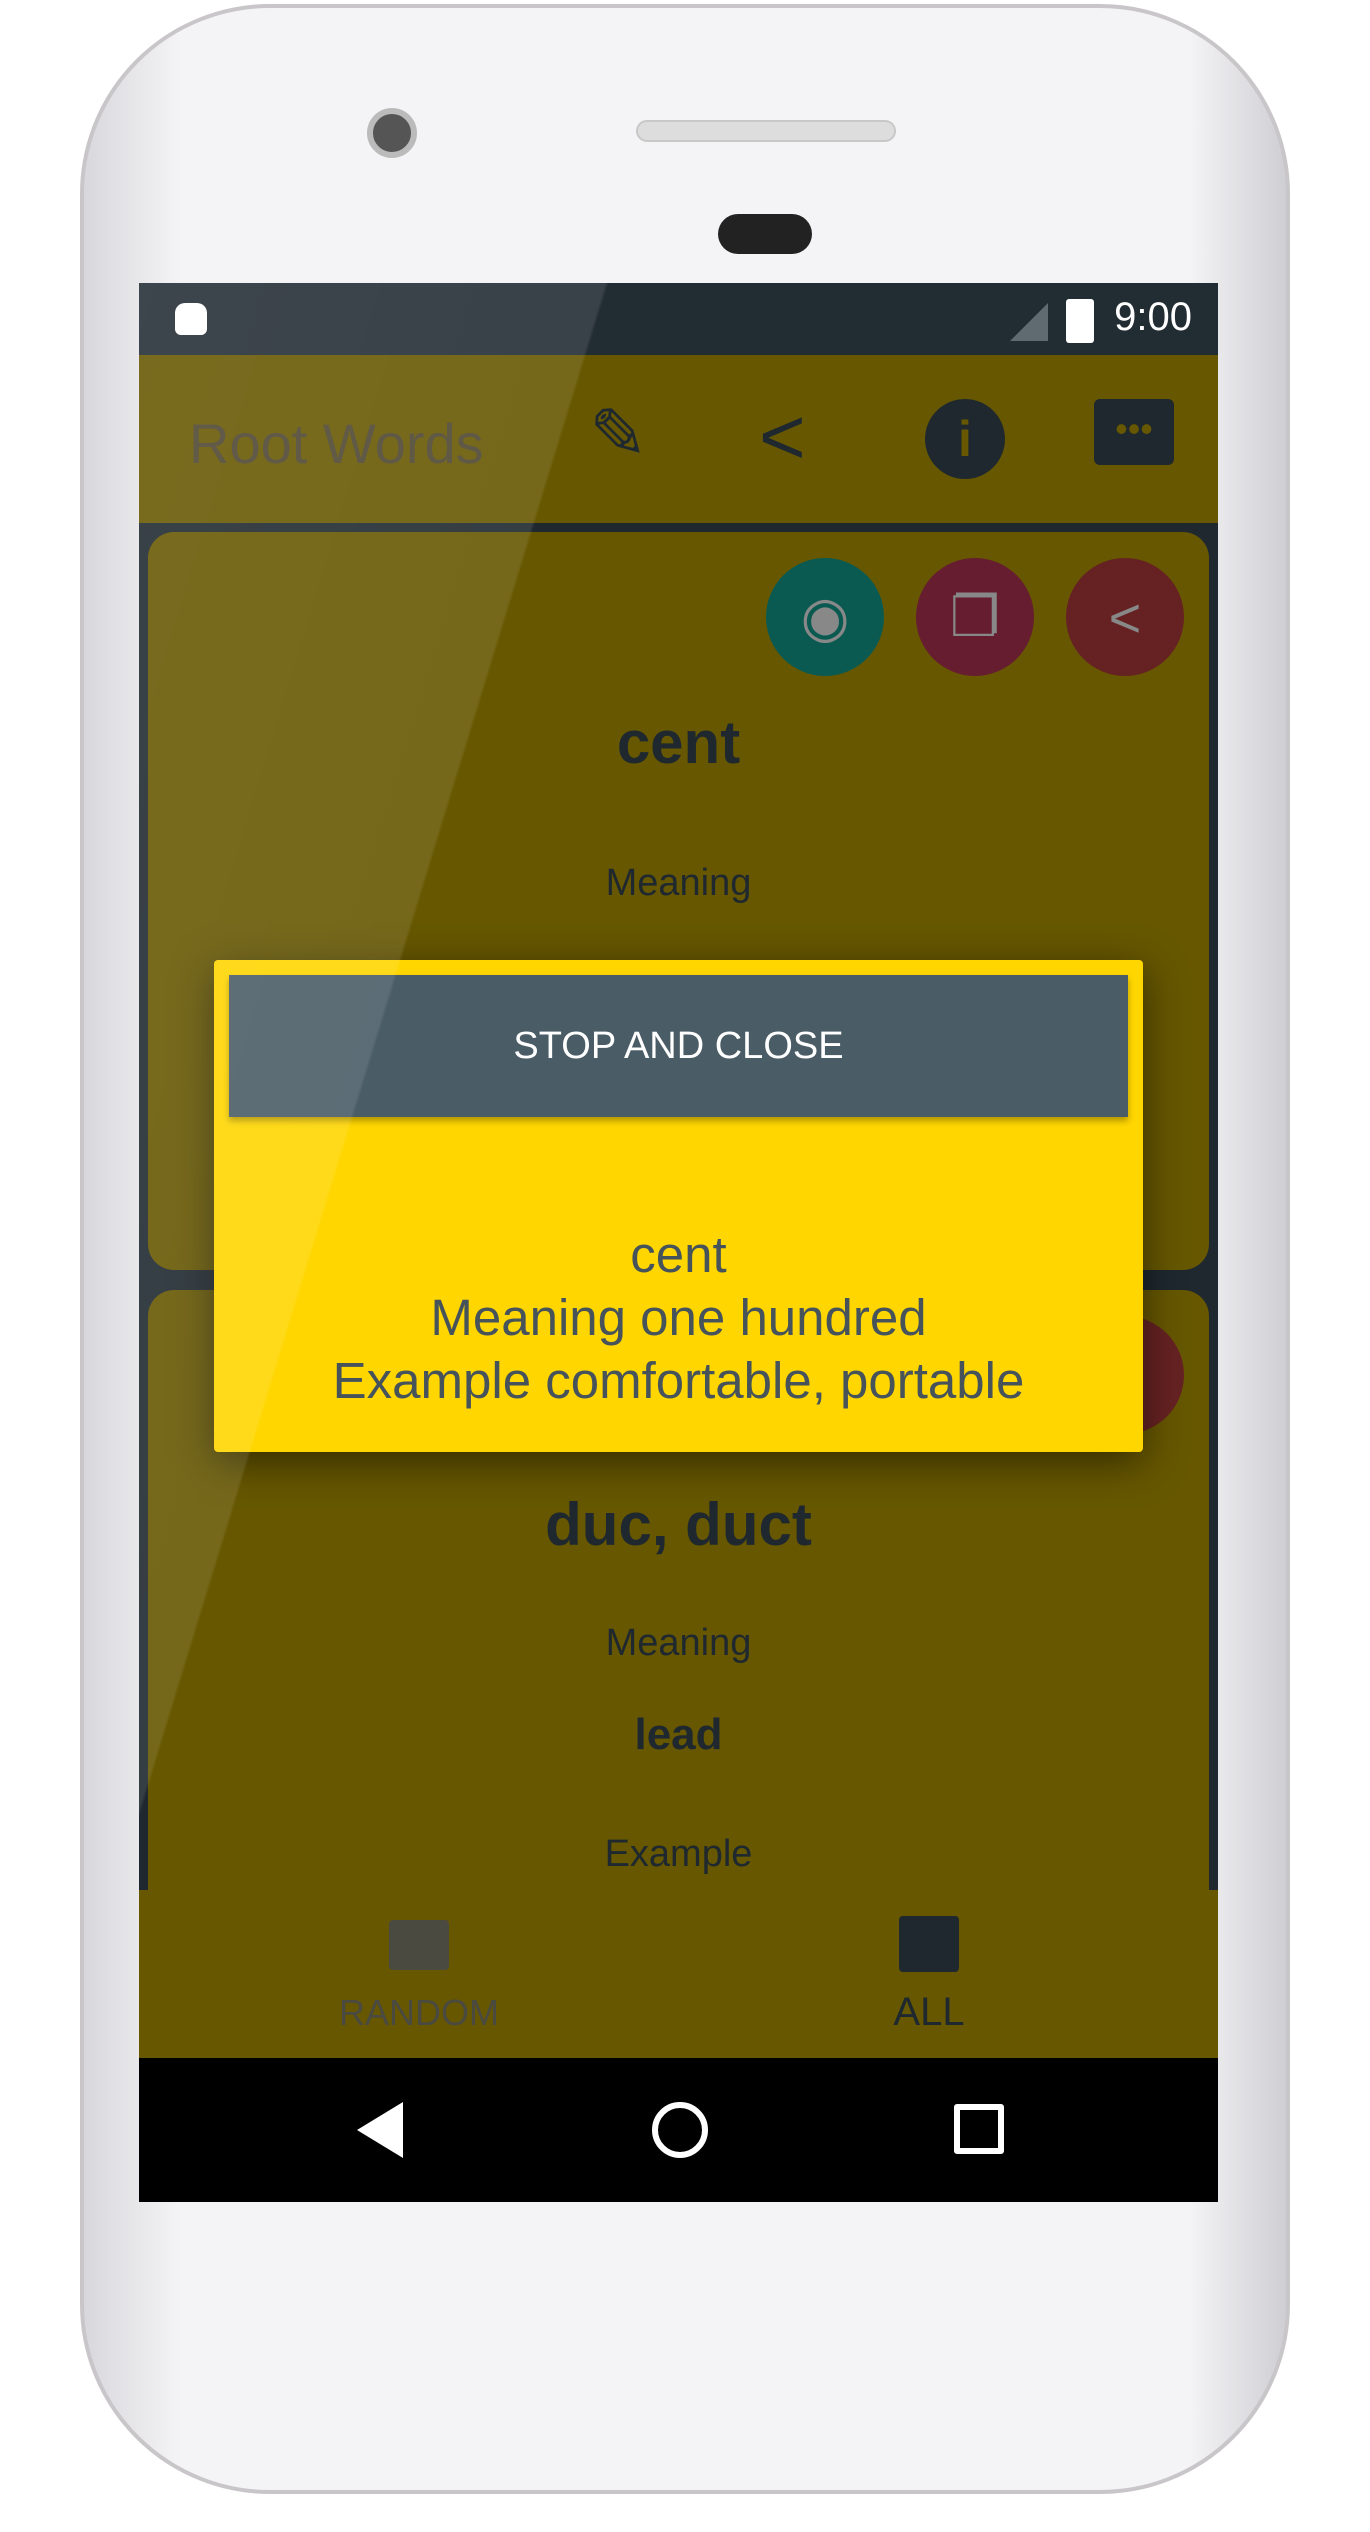  I want to click on dialog-example: Example comfortable, portable, so click(678, 1380).